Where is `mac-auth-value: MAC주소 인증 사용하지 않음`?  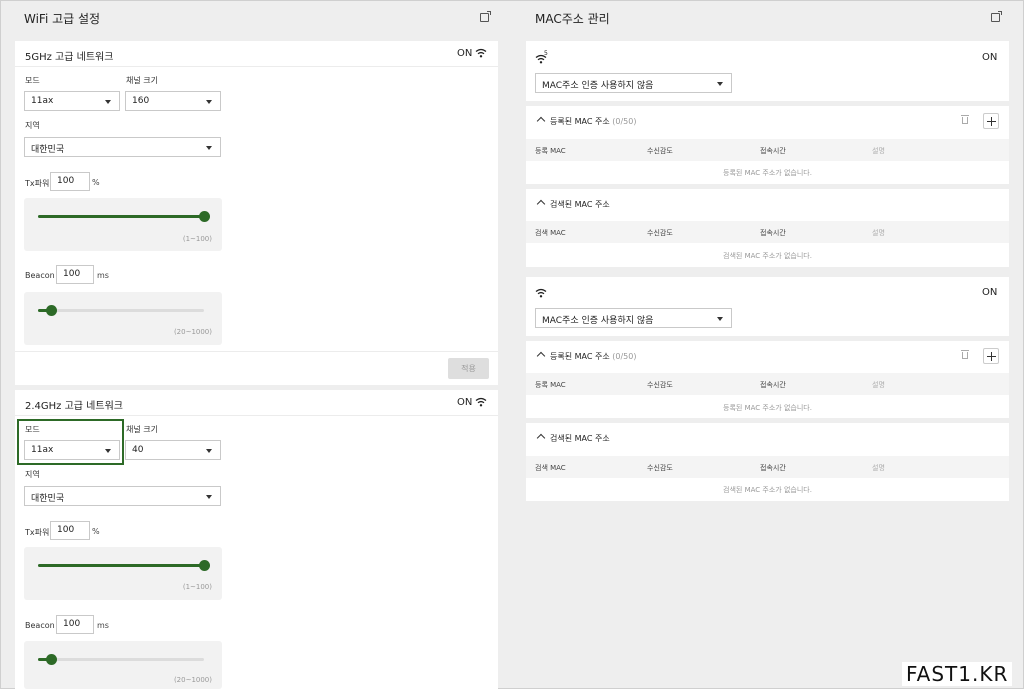 mac-auth-value: MAC주소 인증 사용하지 않음 is located at coordinates (598, 86).